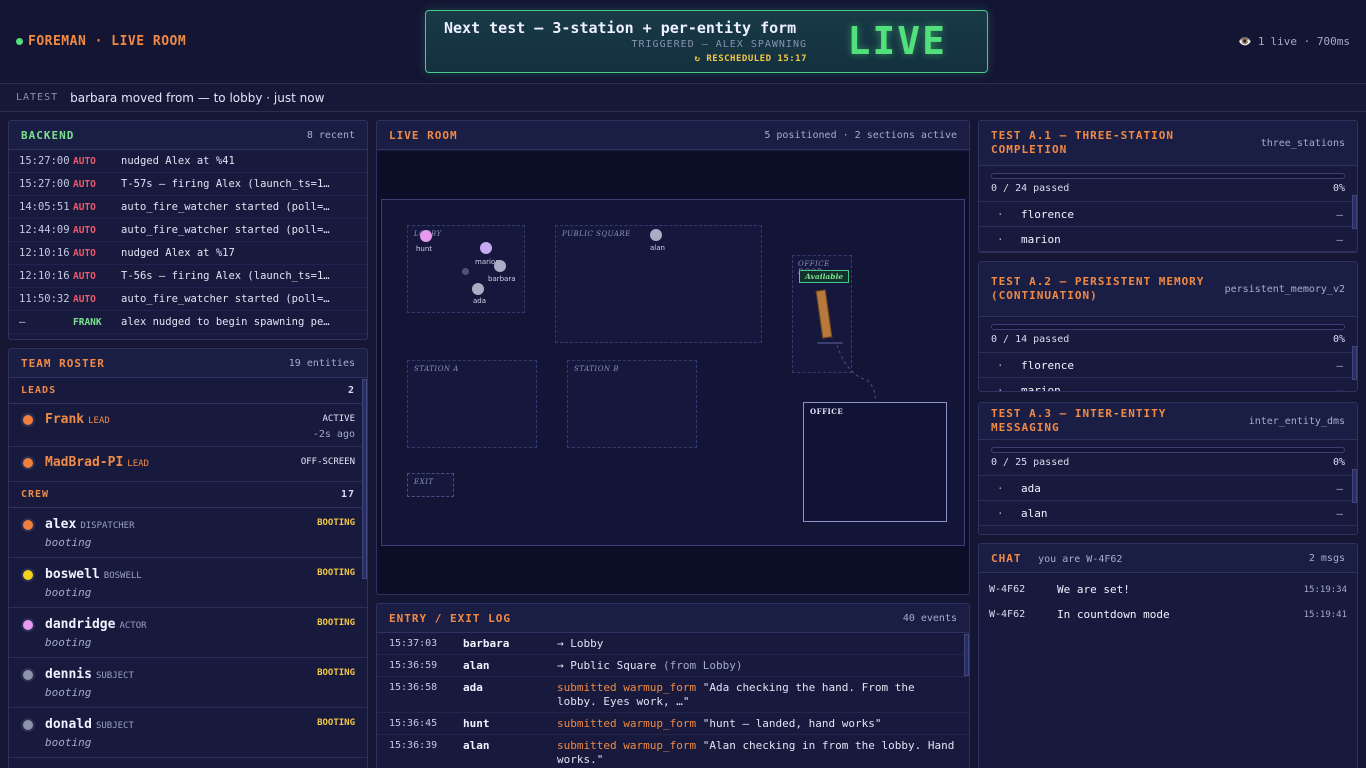 The image size is (1366, 768). I want to click on crew-section-header: CREW 17, so click(188, 495).